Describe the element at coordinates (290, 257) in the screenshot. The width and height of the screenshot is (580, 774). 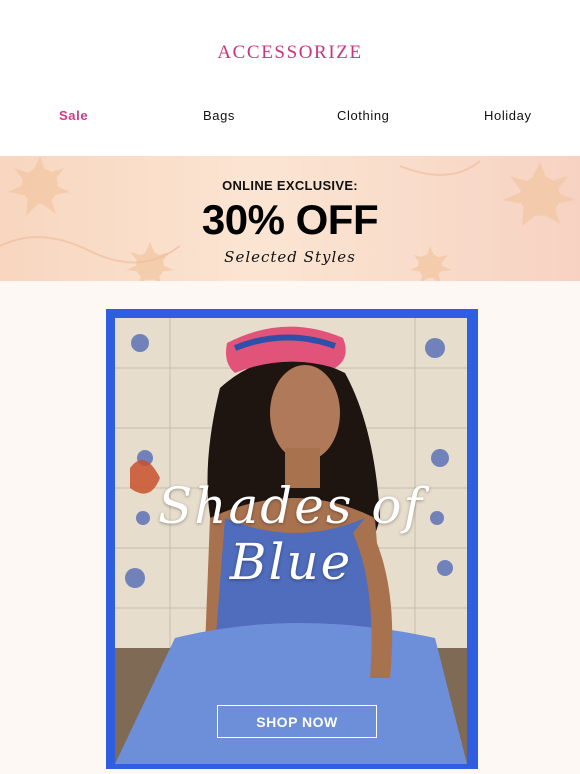
I see `banner-subline: Selected Styles` at that location.